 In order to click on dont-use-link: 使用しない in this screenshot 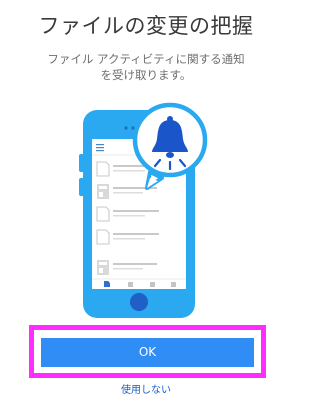, I will do `click(146, 388)`.